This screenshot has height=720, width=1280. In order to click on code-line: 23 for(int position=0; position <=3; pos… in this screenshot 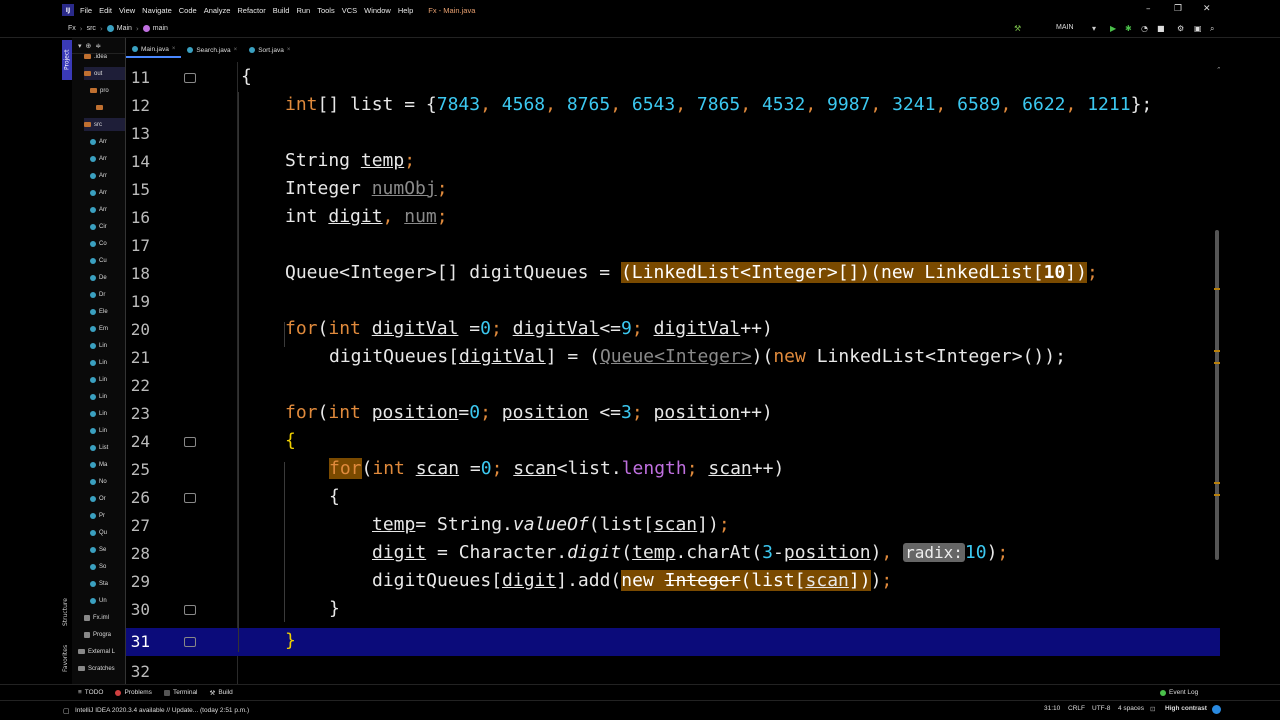, I will do `click(673, 414)`.